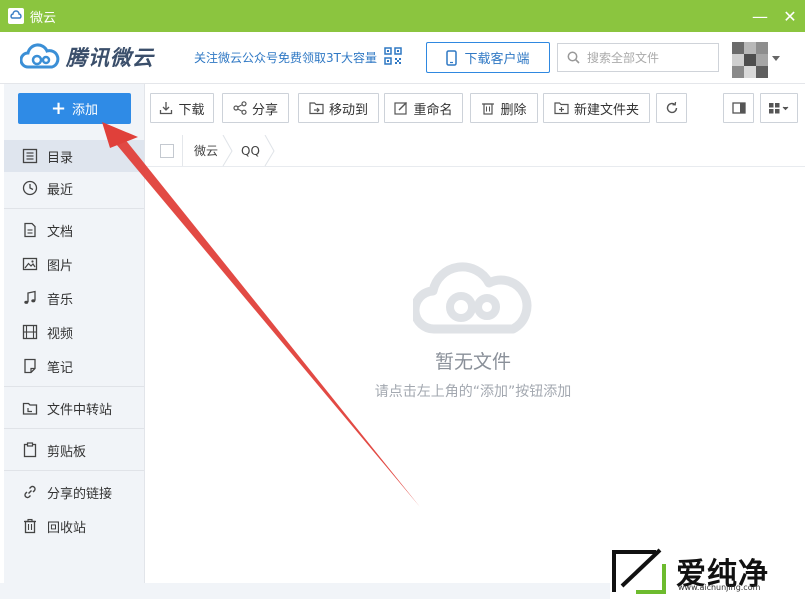  What do you see at coordinates (206, 150) in the screenshot?
I see `breadcrumb-item-weiyun: 微云` at bounding box center [206, 150].